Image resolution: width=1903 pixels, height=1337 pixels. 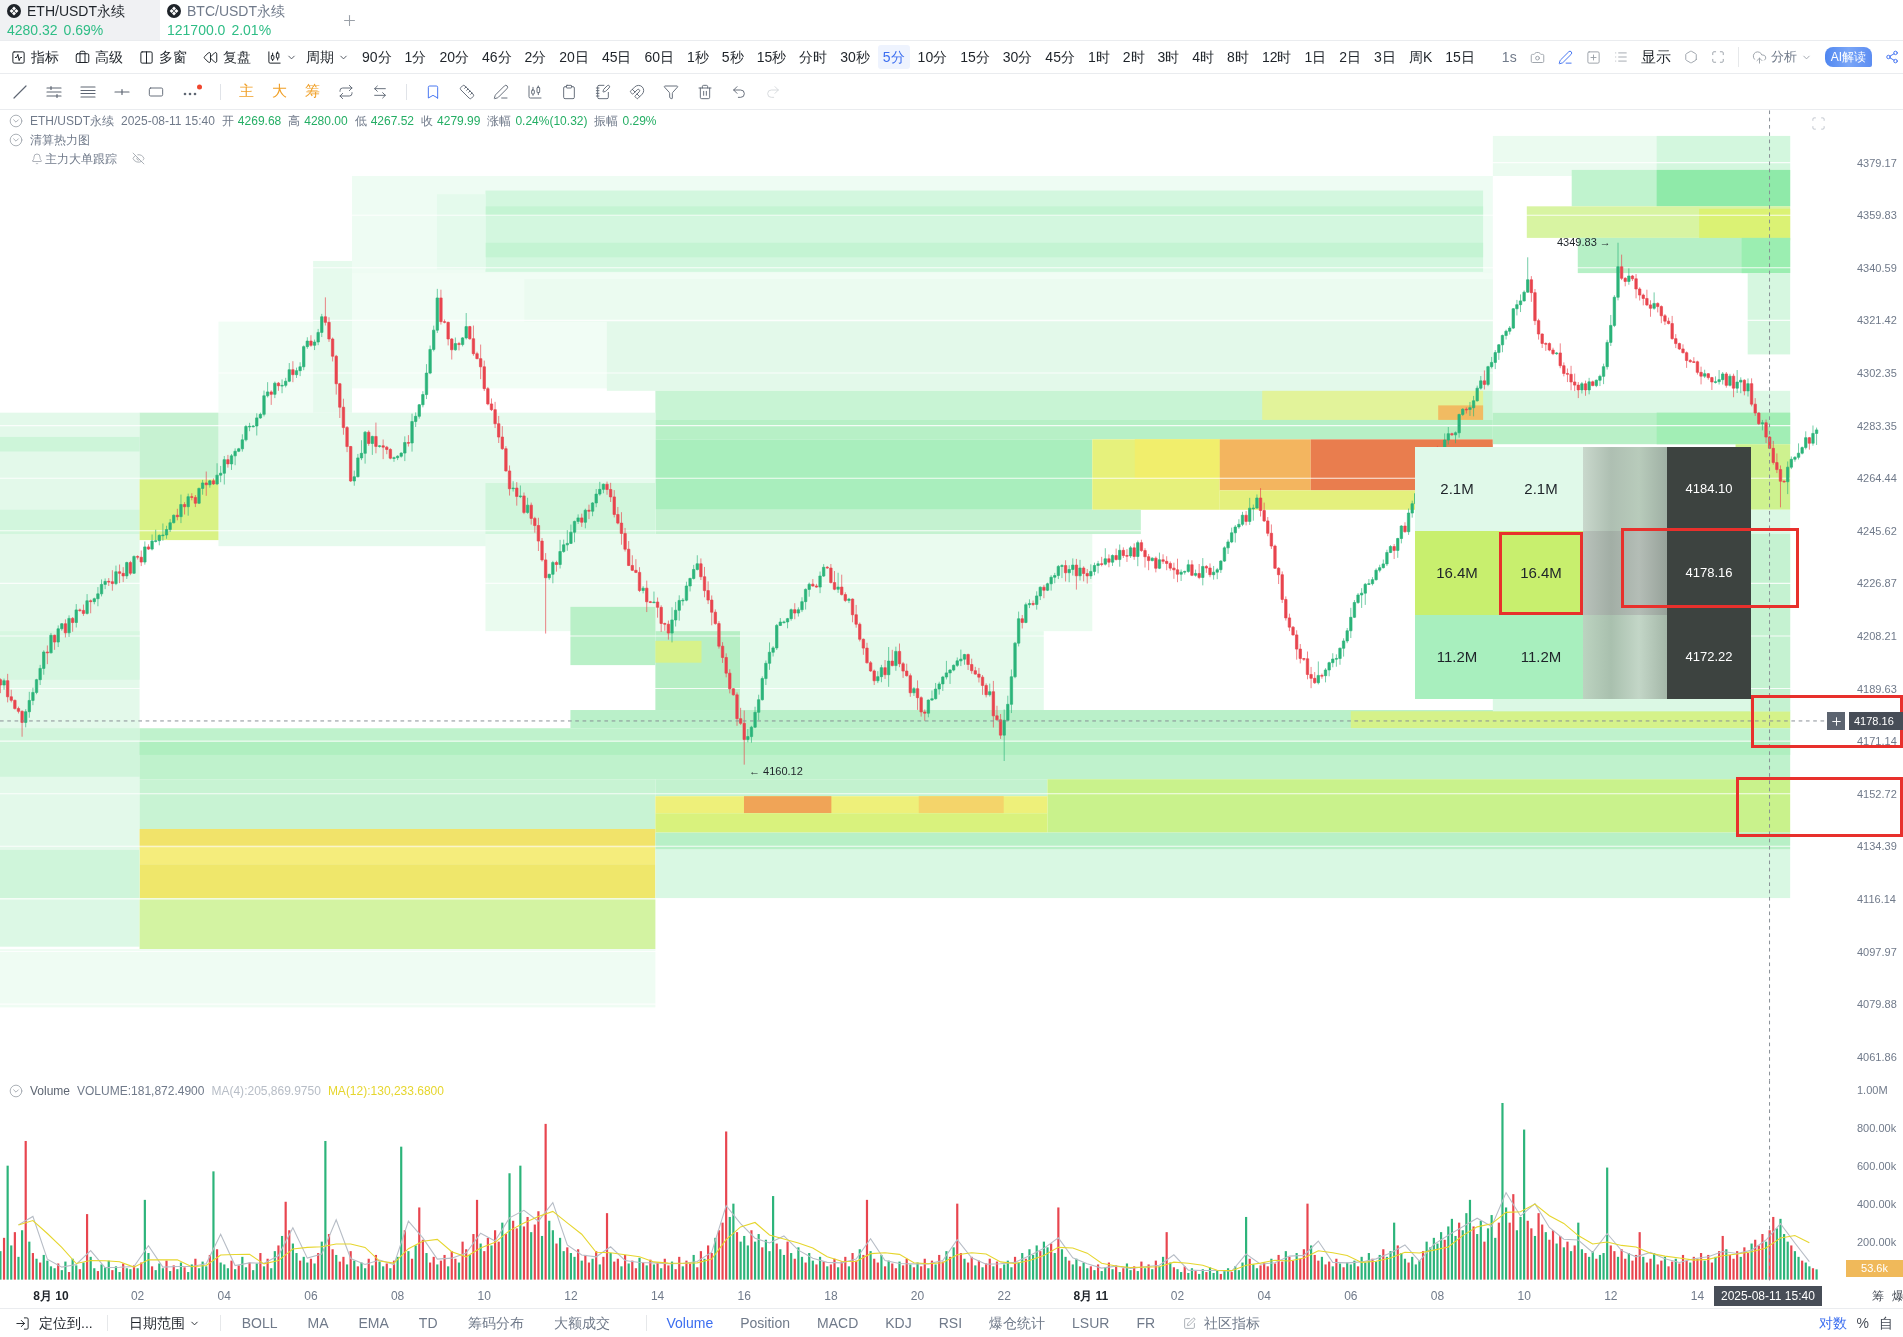 I want to click on interval-tab: 5分, so click(x=893, y=57).